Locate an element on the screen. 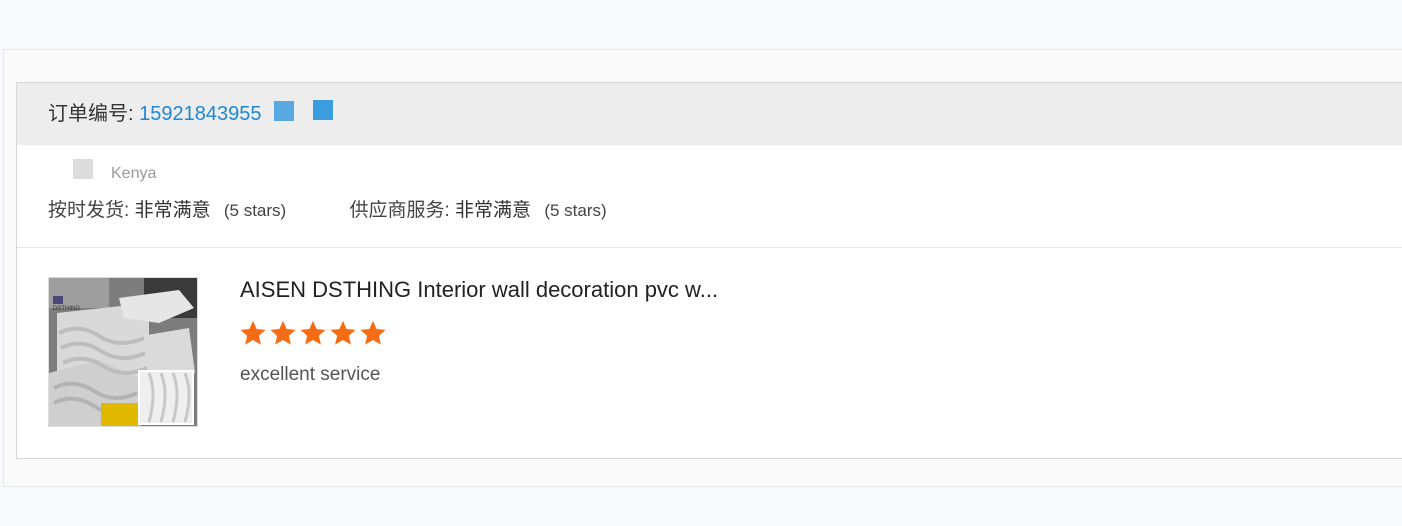 The width and height of the screenshot is (1402, 526). shipping-rating-stars: (5 stars) is located at coordinates (255, 210).